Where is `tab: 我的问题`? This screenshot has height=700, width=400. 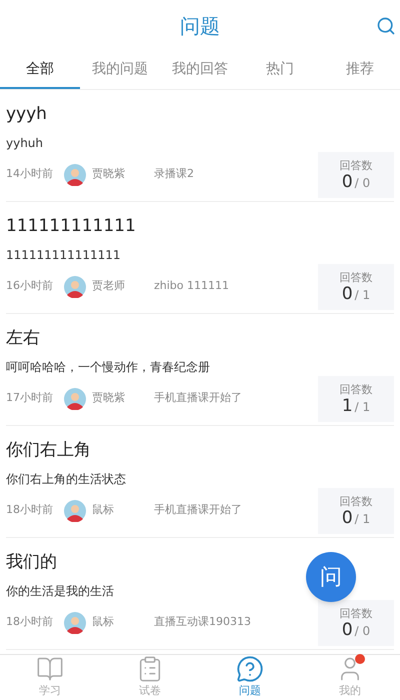 tab: 我的问题 is located at coordinates (120, 70).